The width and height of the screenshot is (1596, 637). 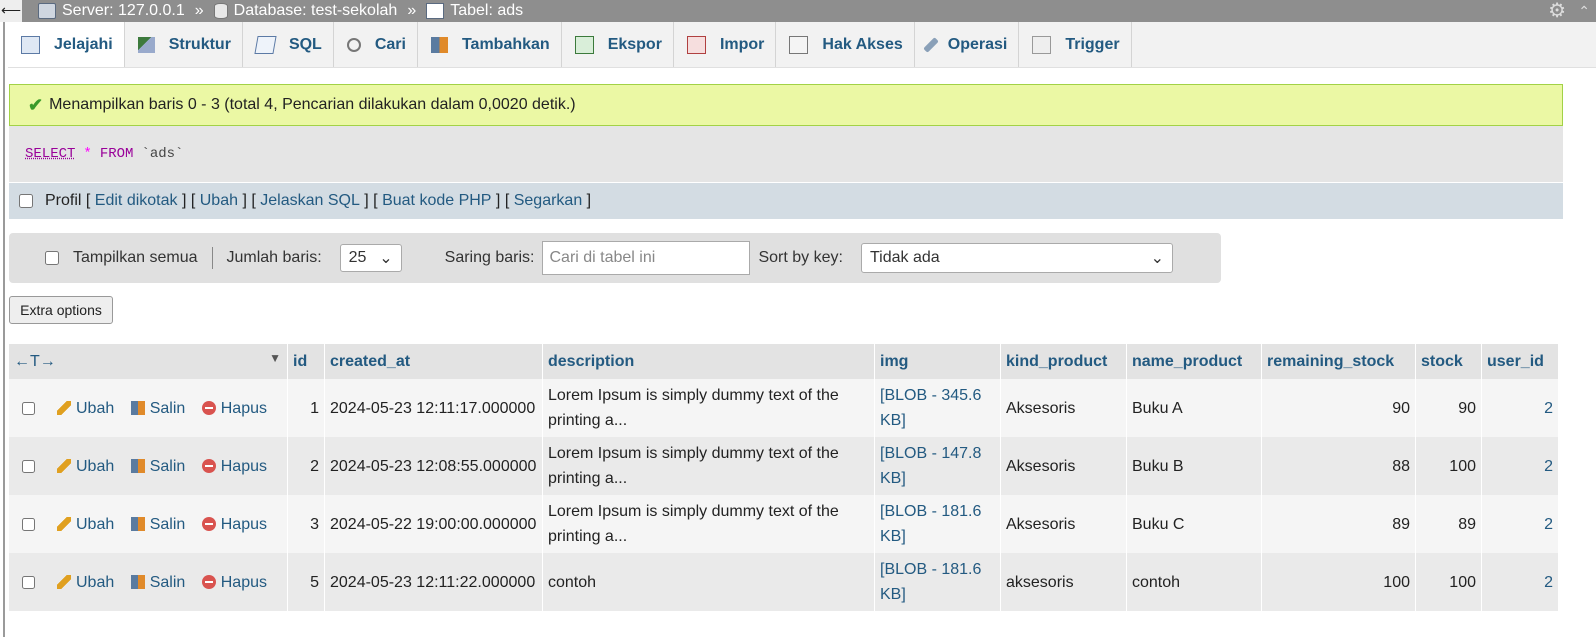 What do you see at coordinates (1075, 44) in the screenshot?
I see `tab-trigger: Trigger` at bounding box center [1075, 44].